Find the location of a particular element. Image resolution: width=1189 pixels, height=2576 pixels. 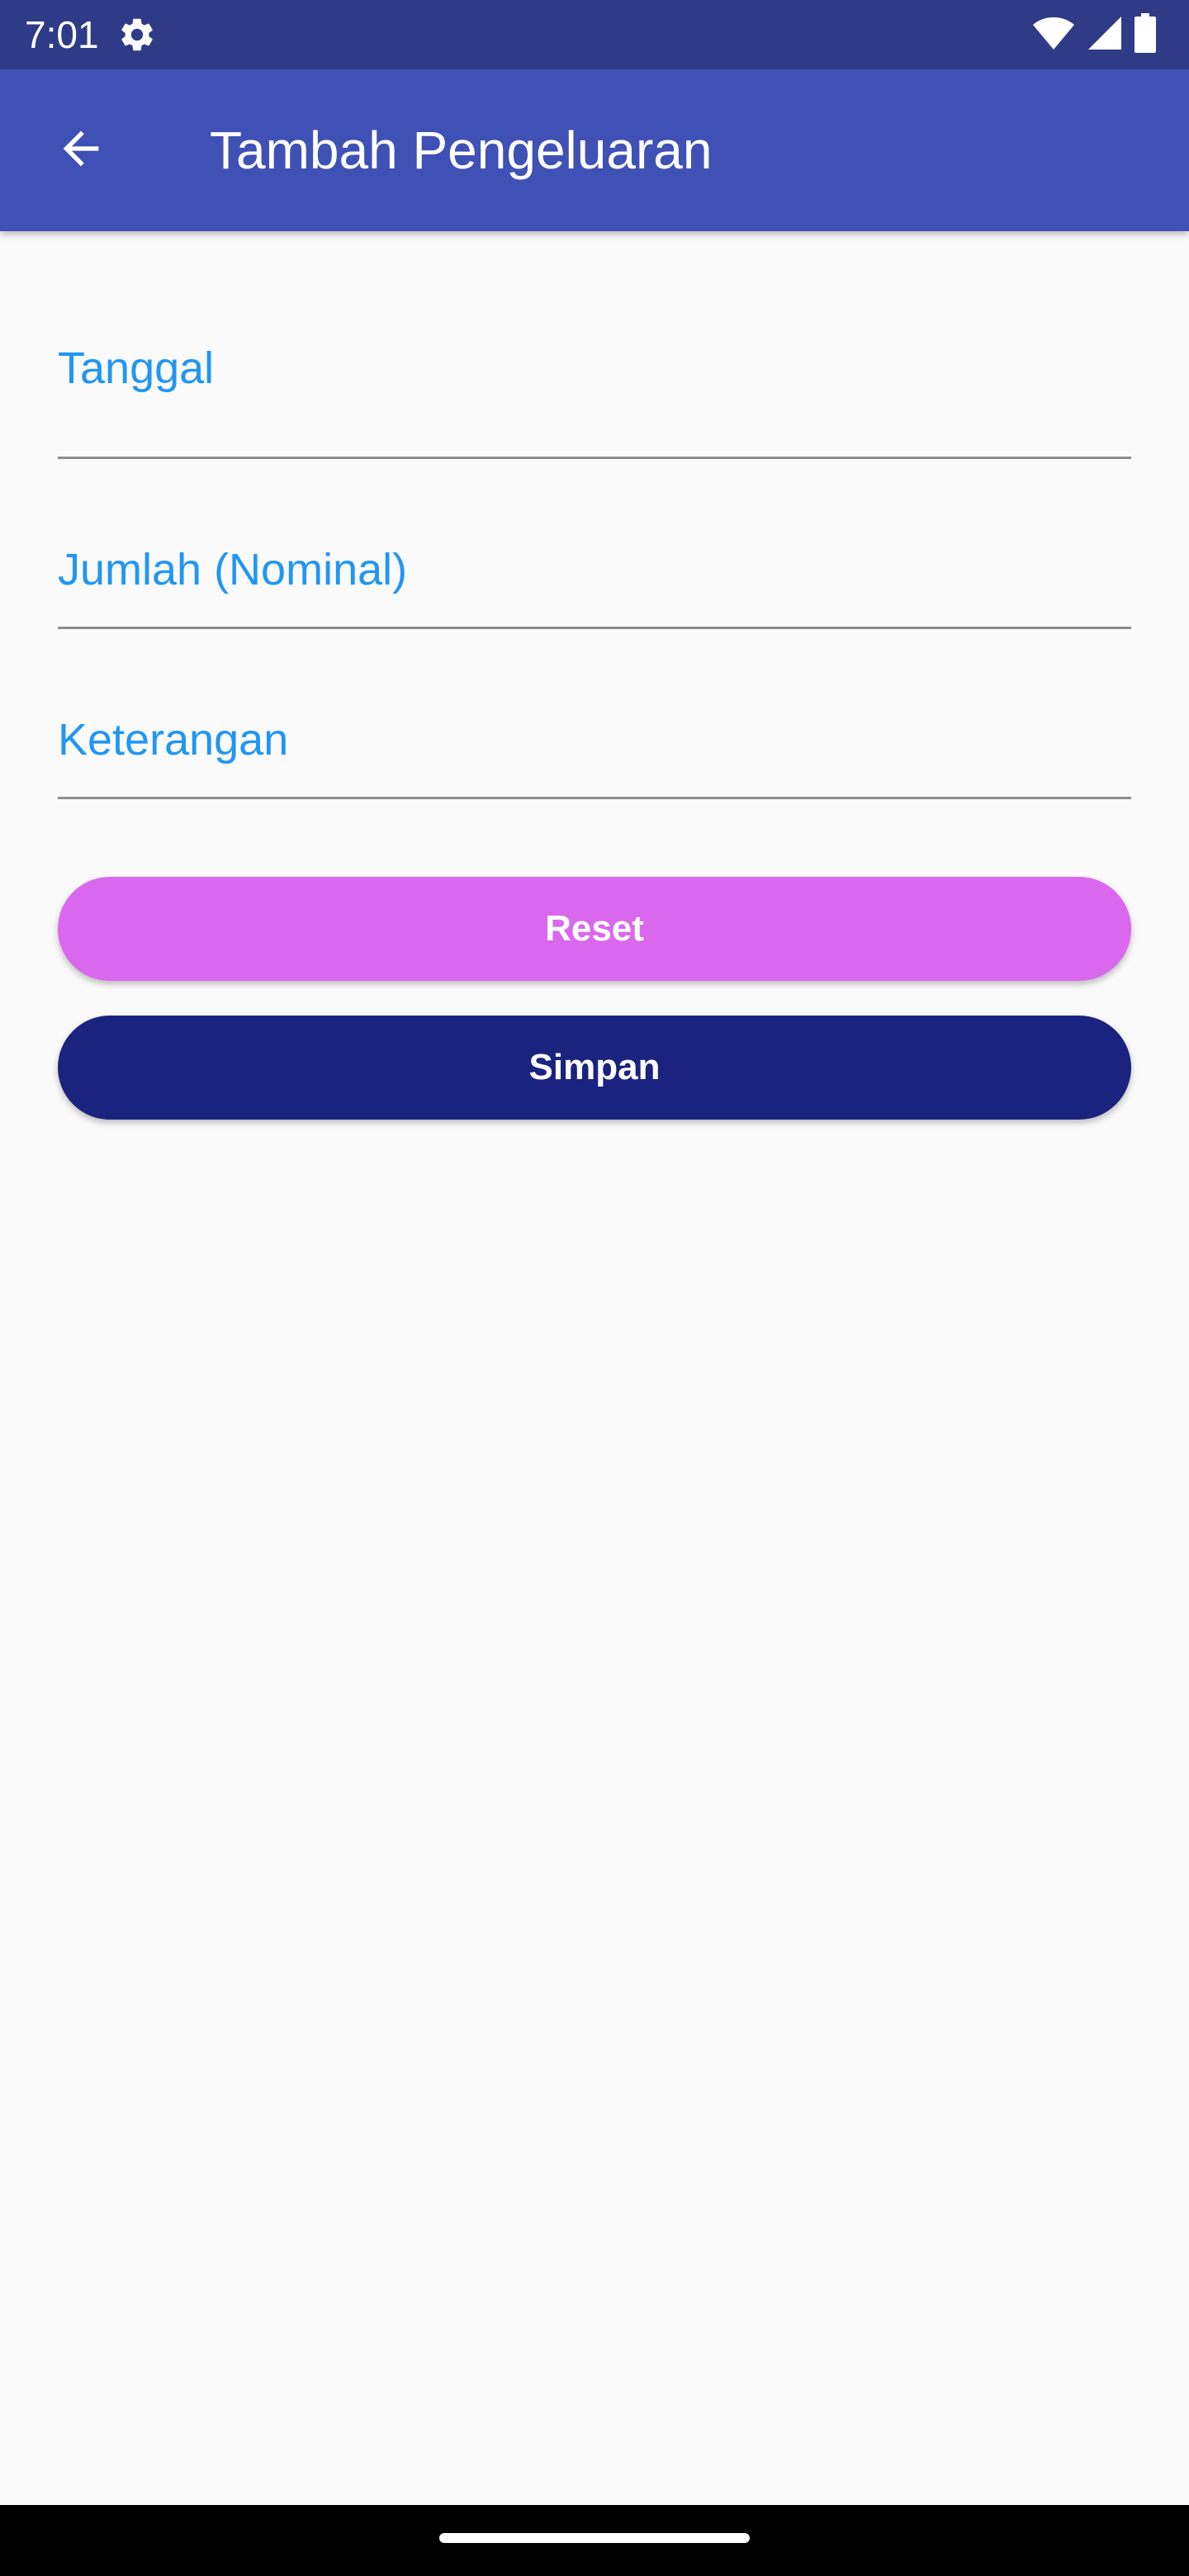

description-field-underline is located at coordinates (594, 798).